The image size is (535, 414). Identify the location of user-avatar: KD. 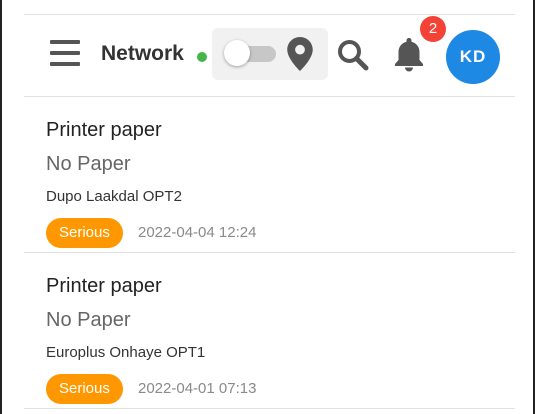
(473, 57).